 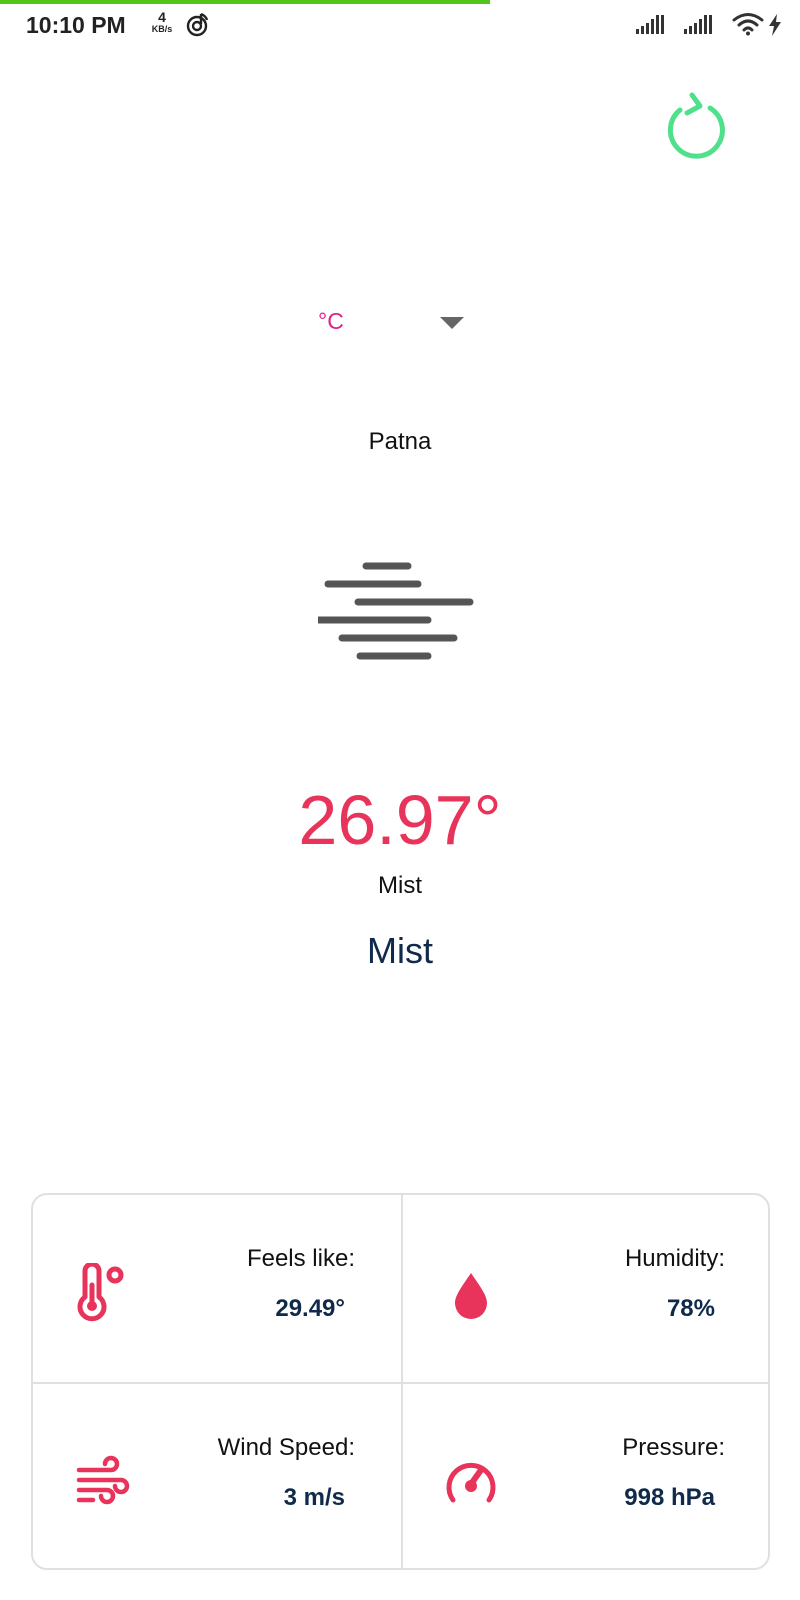 What do you see at coordinates (162, 17) in the screenshot?
I see `network-speed-value: 4` at bounding box center [162, 17].